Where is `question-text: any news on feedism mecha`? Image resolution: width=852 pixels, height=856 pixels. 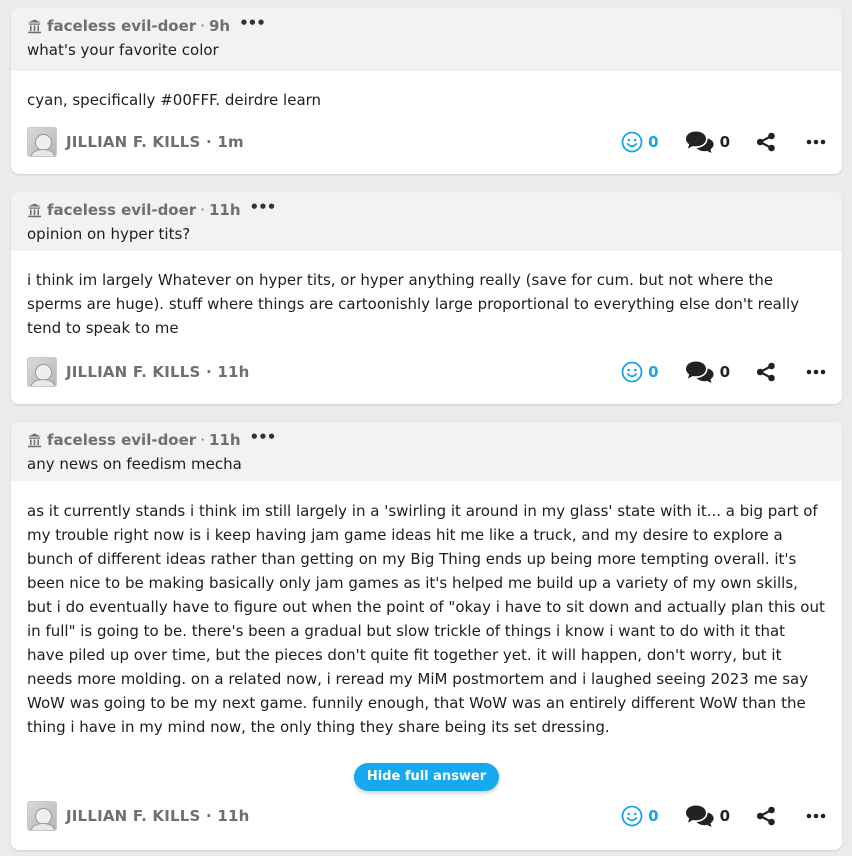 question-text: any news on feedism mecha is located at coordinates (134, 464).